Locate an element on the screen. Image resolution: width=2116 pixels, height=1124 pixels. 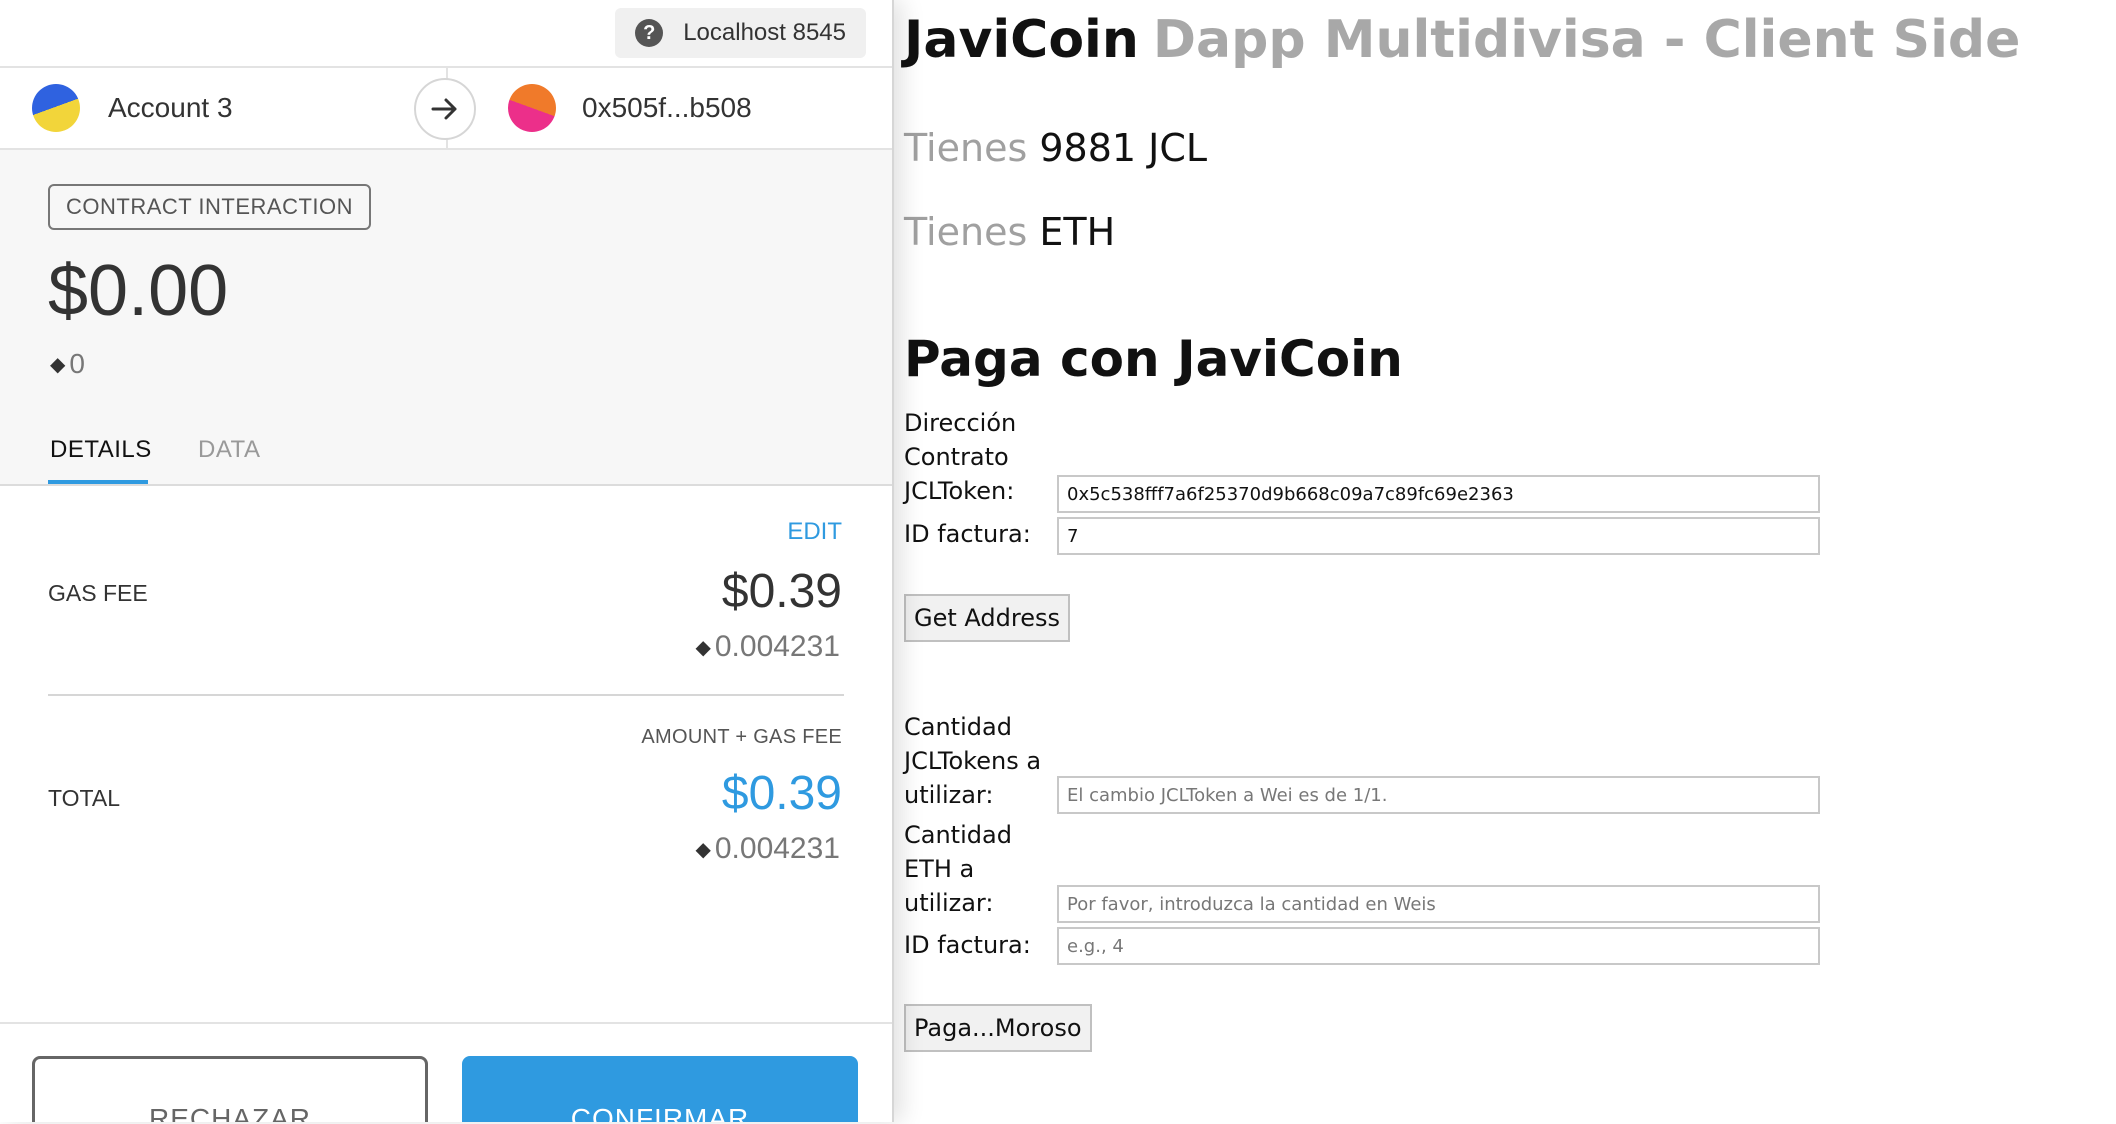
from-account-avatar is located at coordinates (56, 108).